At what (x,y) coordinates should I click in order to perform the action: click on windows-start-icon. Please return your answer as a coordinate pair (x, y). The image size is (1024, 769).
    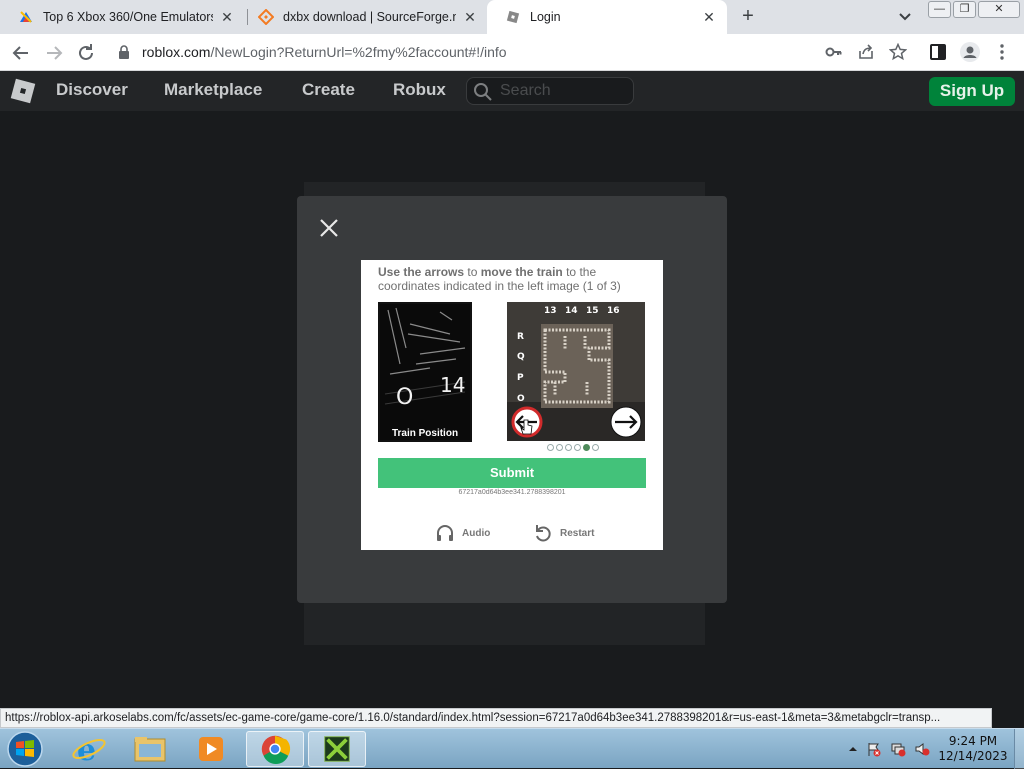
    Looking at the image, I should click on (25, 749).